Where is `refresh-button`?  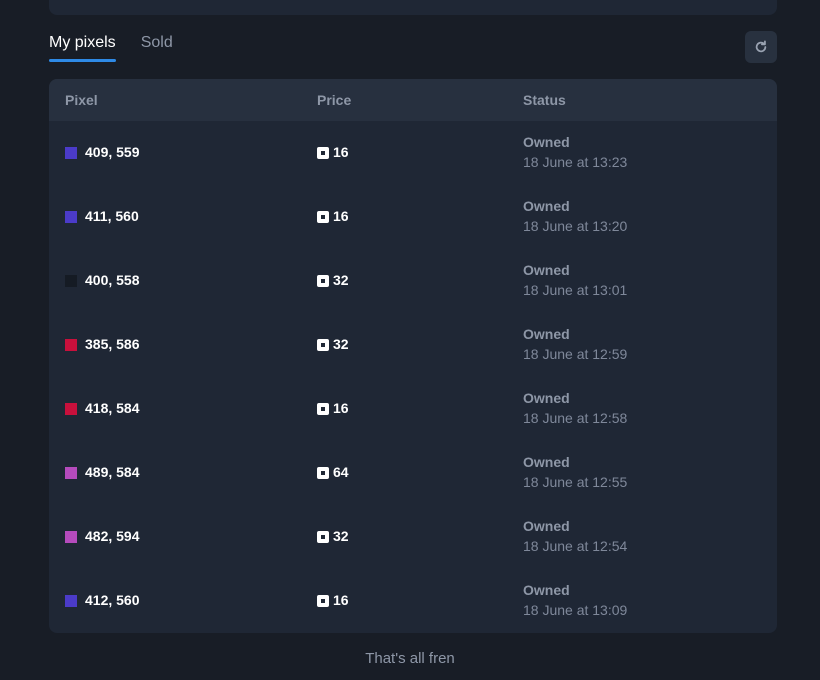 refresh-button is located at coordinates (761, 47).